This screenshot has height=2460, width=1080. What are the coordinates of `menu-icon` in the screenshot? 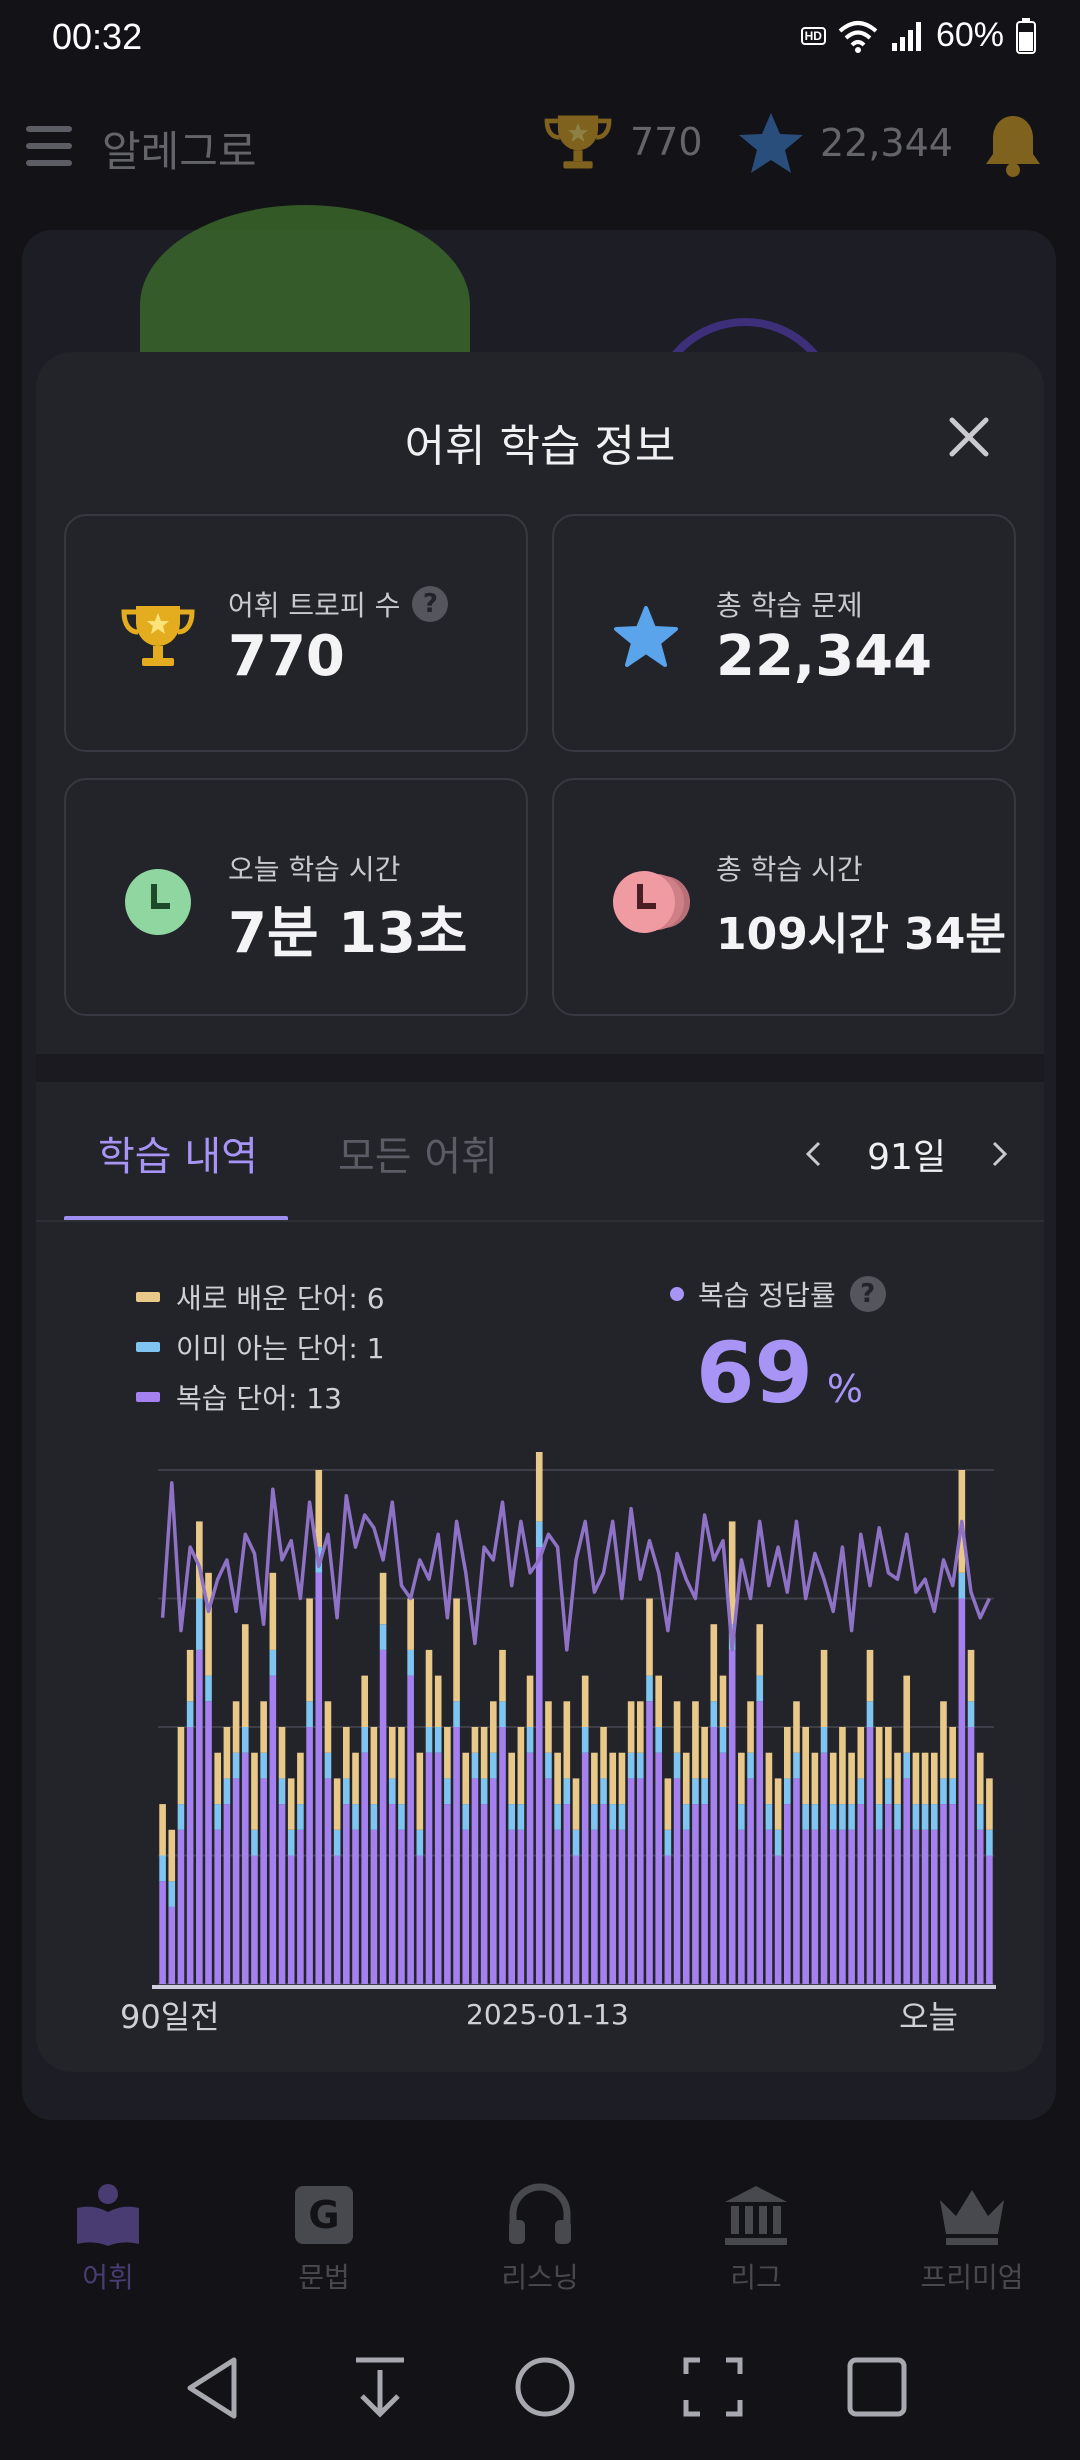 It's located at (49, 146).